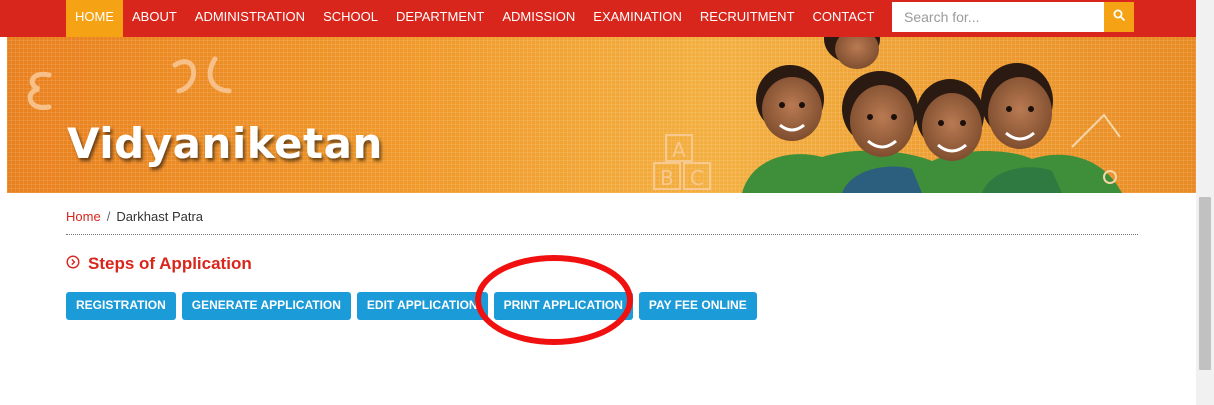 This screenshot has height=405, width=1214. What do you see at coordinates (602, 234) in the screenshot?
I see `divider` at bounding box center [602, 234].